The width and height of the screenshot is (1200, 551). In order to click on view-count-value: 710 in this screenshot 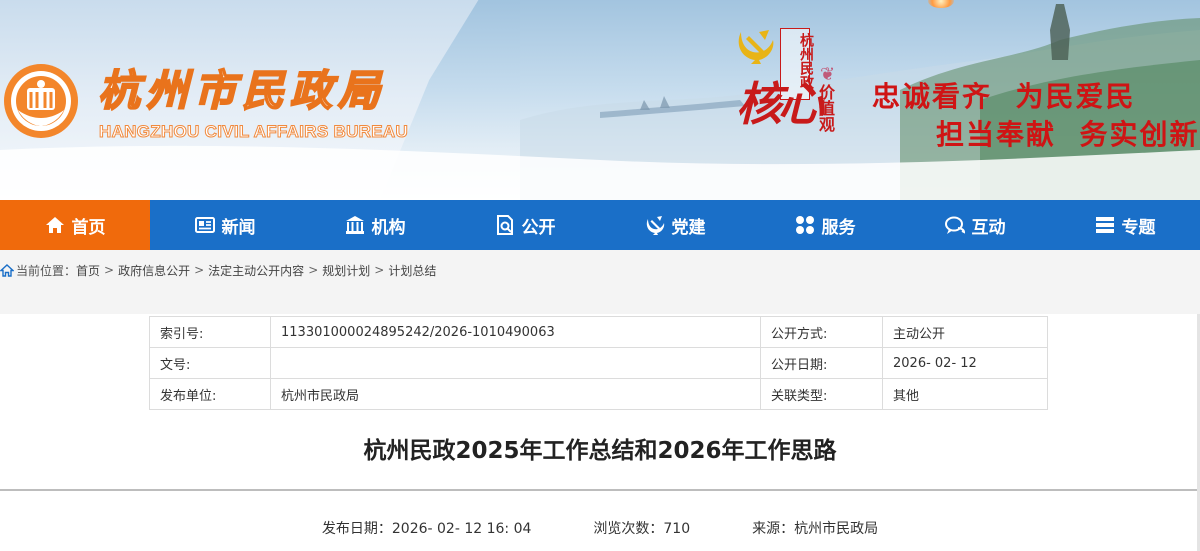, I will do `click(677, 529)`.